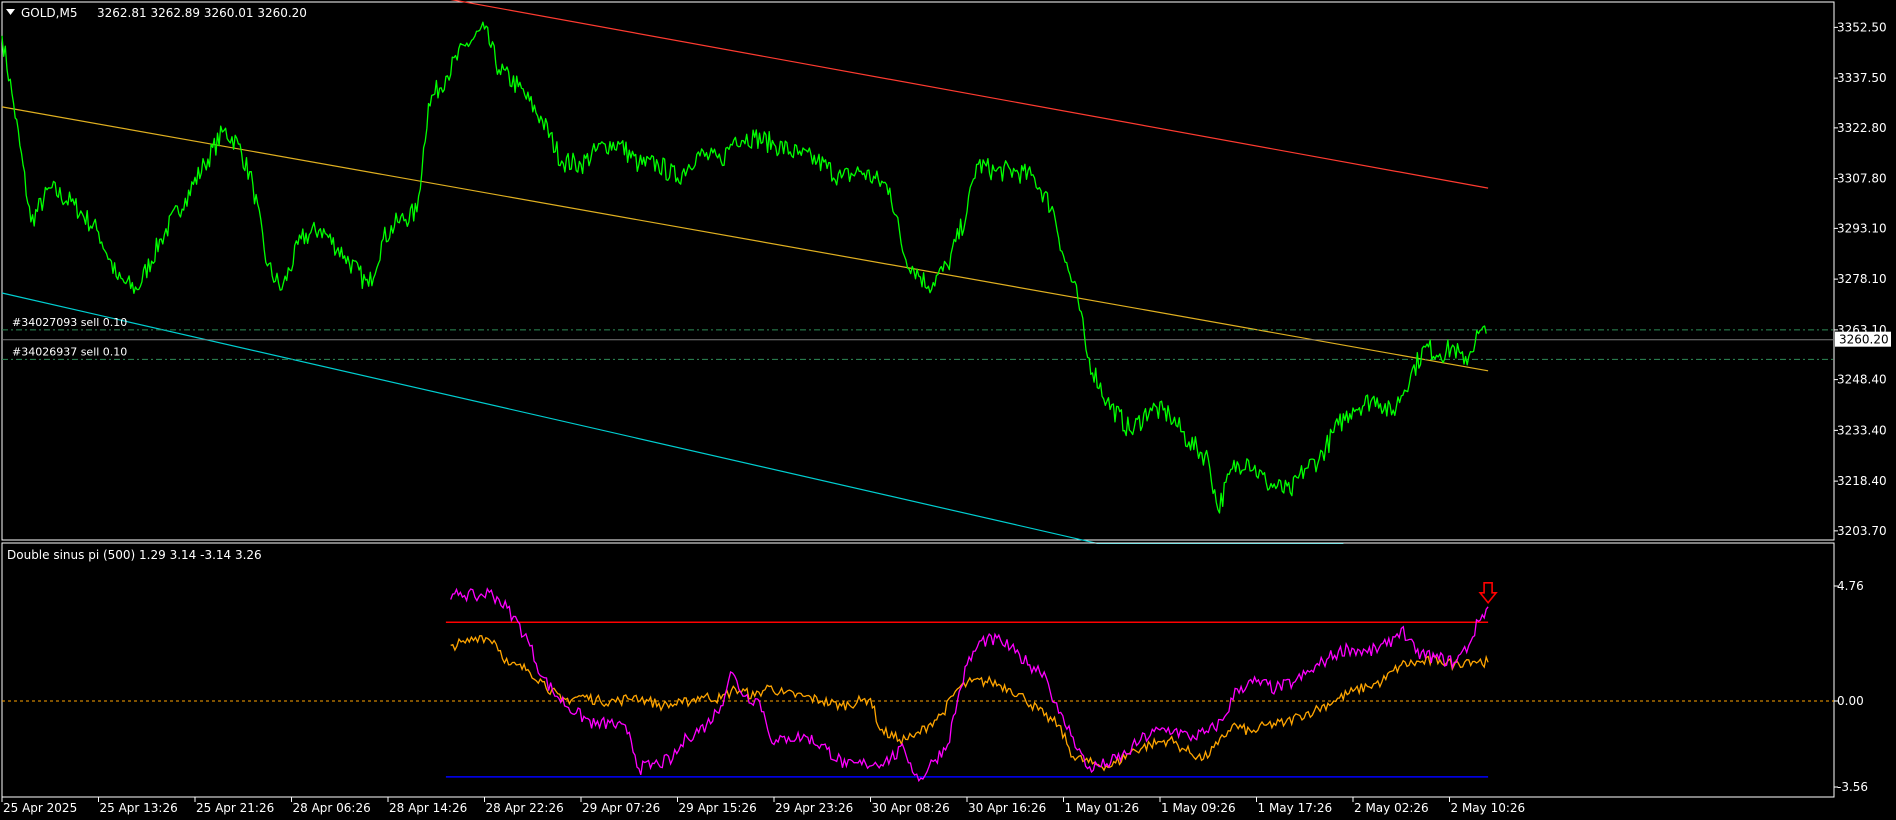 This screenshot has width=1896, height=820. What do you see at coordinates (49, 13) in the screenshot?
I see `symbol-title: GOLD,M5` at bounding box center [49, 13].